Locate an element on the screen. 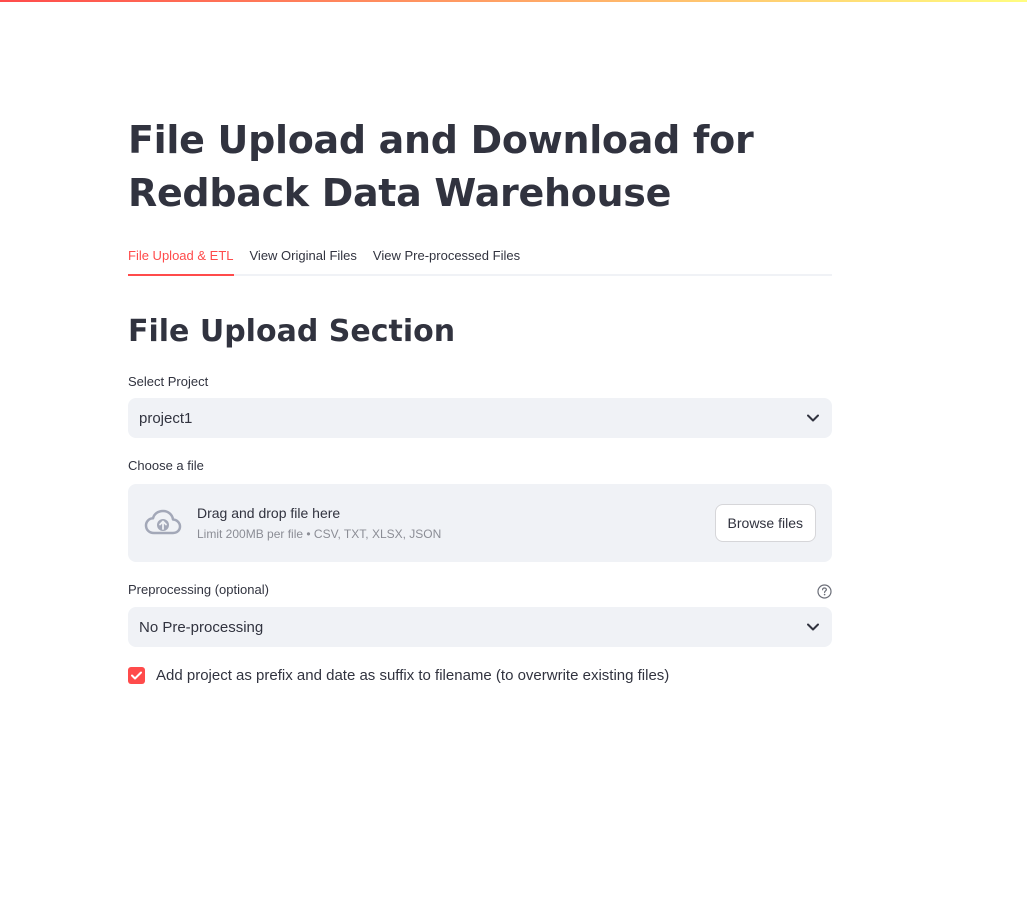 The width and height of the screenshot is (1027, 898). rename-checkbox is located at coordinates (136, 675).